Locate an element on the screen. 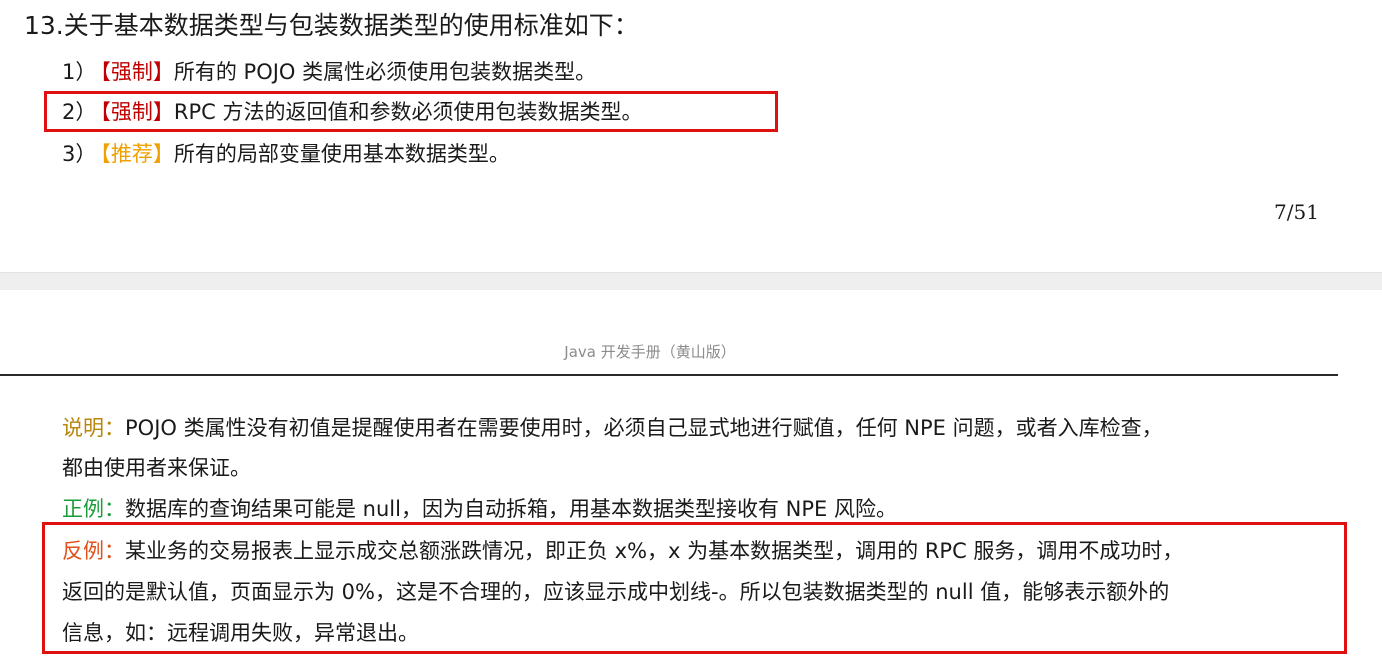 This screenshot has height=658, width=1382. page-number: 7/51 is located at coordinates (1296, 212).